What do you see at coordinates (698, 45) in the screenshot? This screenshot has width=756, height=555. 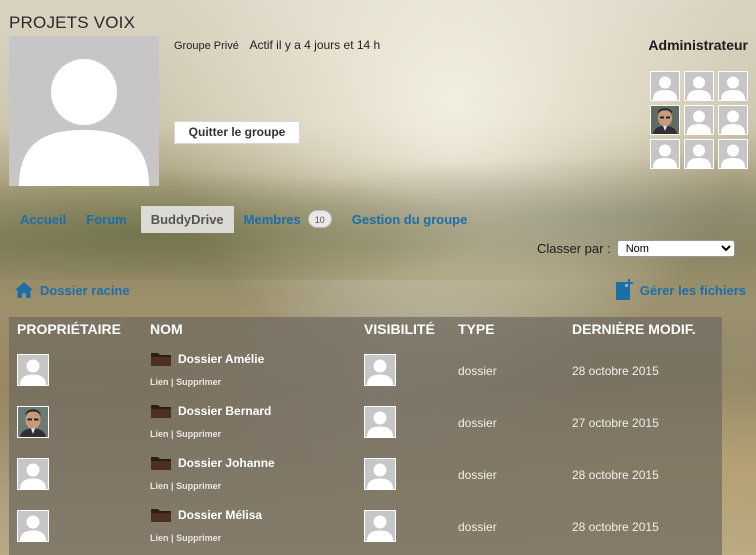 I see `admin-title: Administrateur` at bounding box center [698, 45].